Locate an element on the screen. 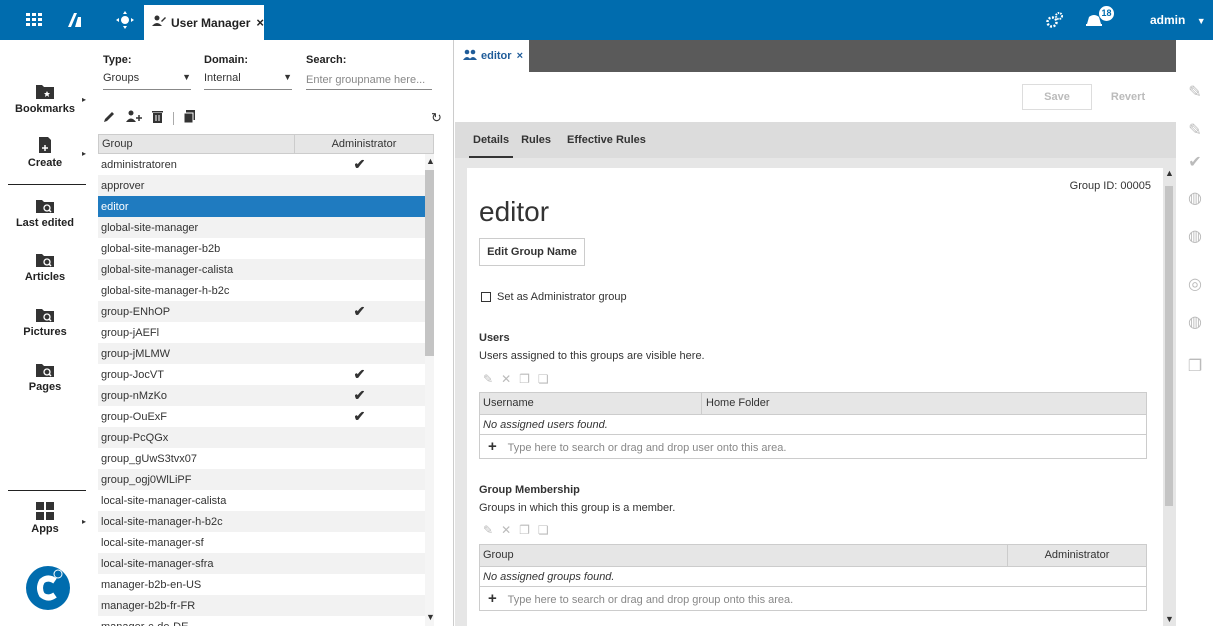 This screenshot has height=626, width=1213. nav-bookmarks: Bookmarks is located at coordinates (45, 98).